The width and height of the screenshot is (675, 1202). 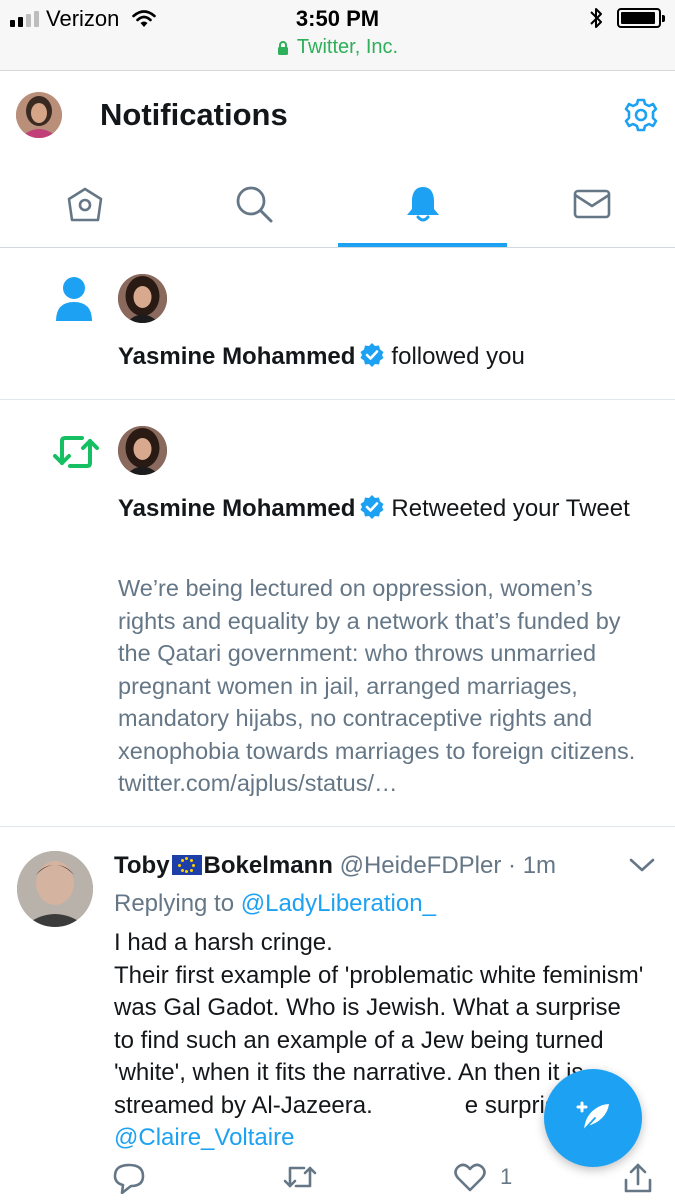 I want to click on tweet-time: 1m, so click(x=539, y=865).